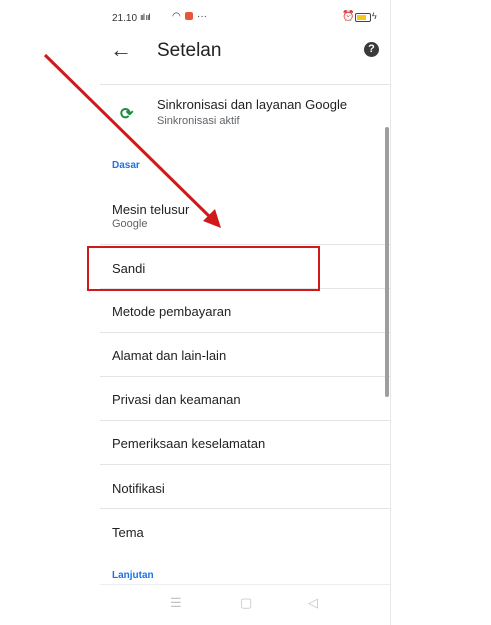 The height and width of the screenshot is (625, 491). Describe the element at coordinates (132, 140) in the screenshot. I see `annotation-arrow` at that location.